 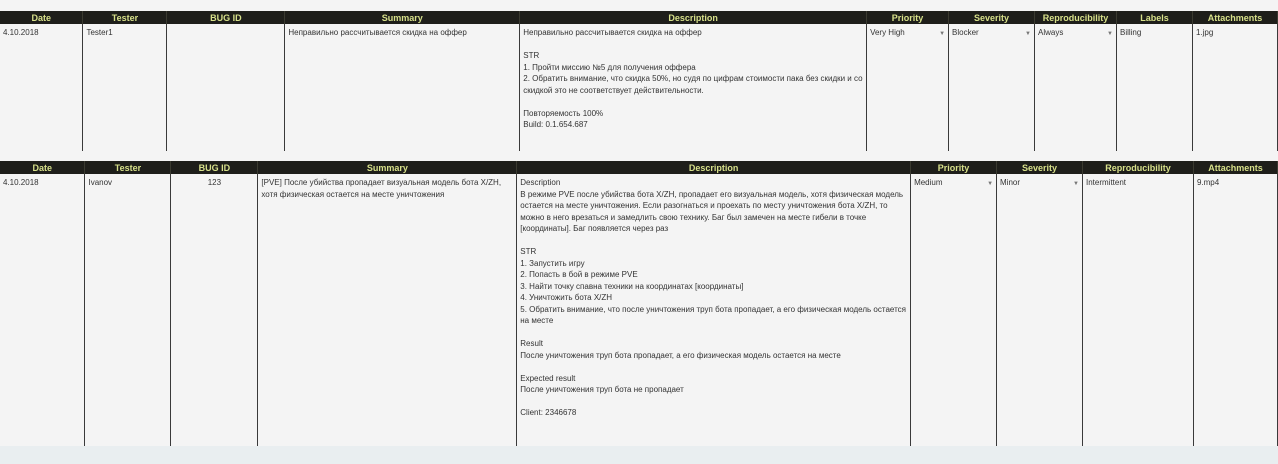 I want to click on cell-bug-id, so click(x=226, y=88).